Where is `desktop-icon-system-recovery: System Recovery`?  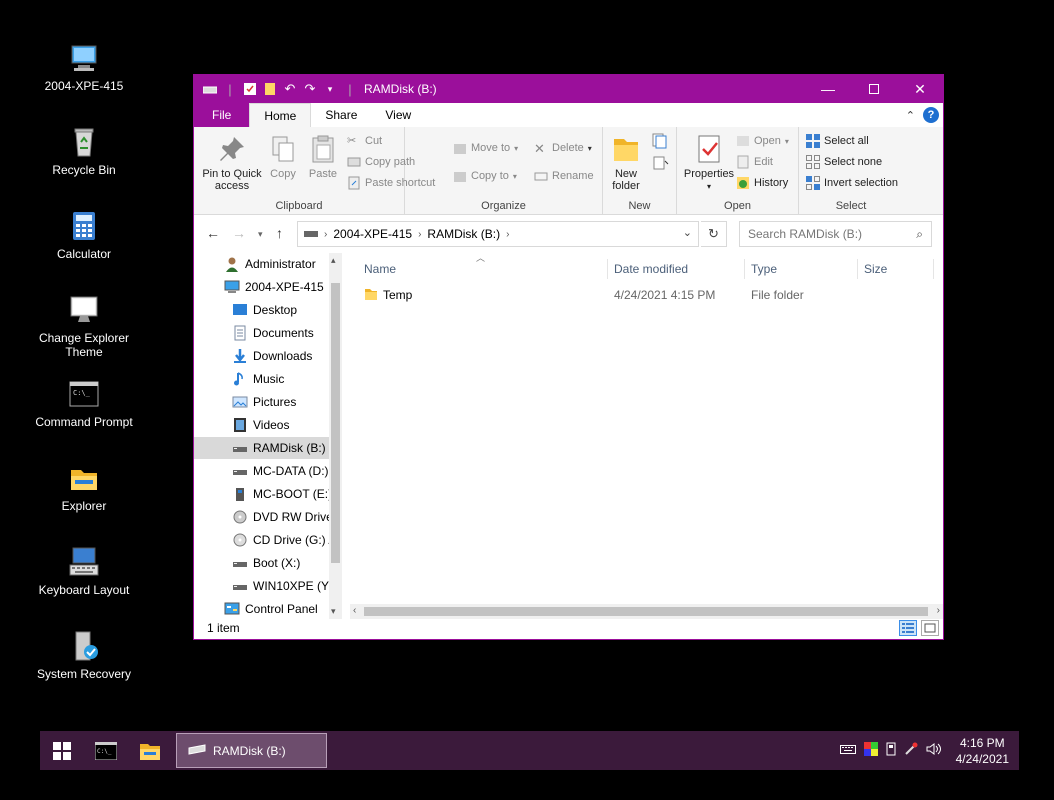
desktop-icon-system-recovery: System Recovery is located at coordinates (84, 655).